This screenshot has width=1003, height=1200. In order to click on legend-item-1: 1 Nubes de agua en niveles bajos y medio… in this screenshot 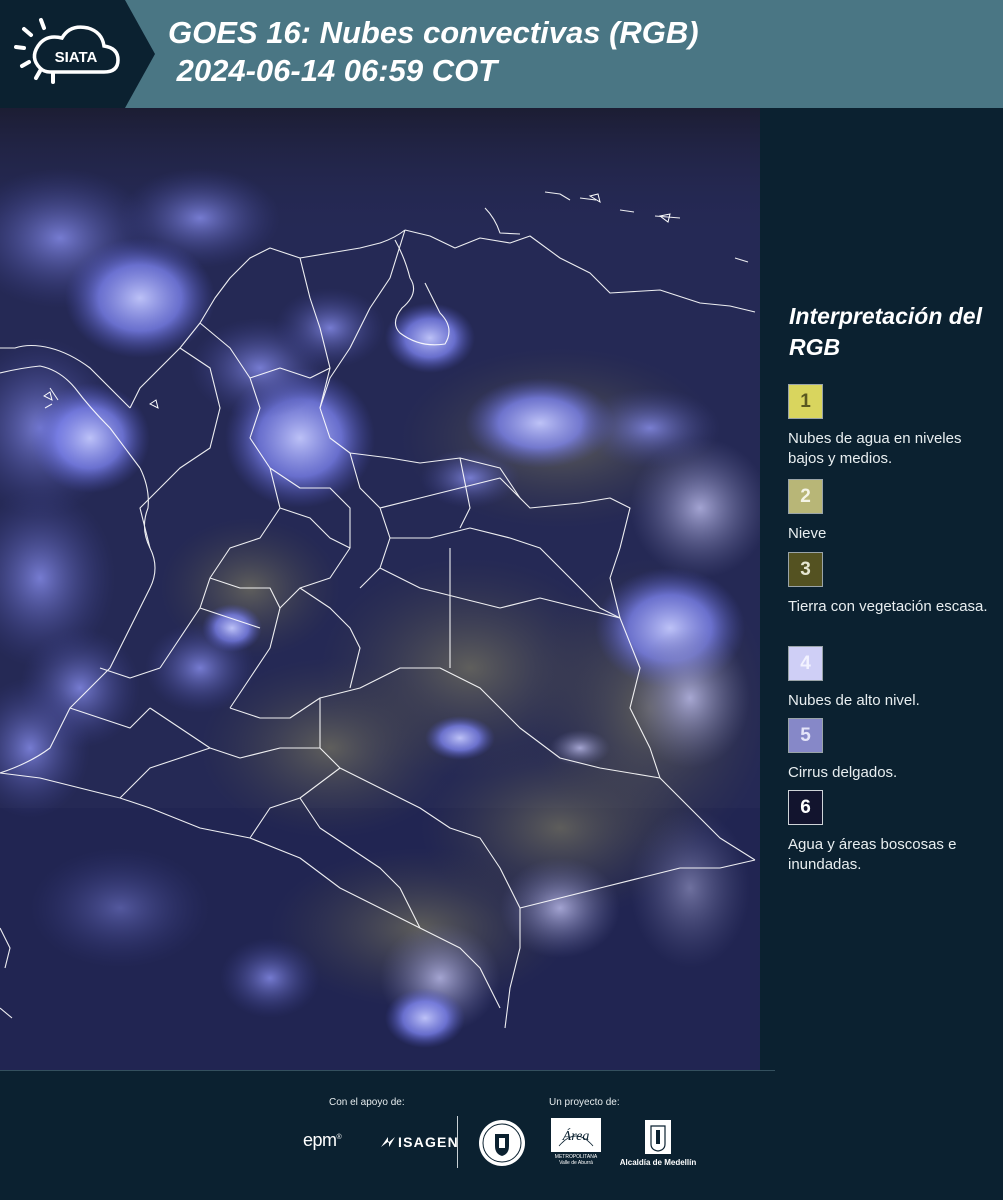, I will do `click(893, 426)`.